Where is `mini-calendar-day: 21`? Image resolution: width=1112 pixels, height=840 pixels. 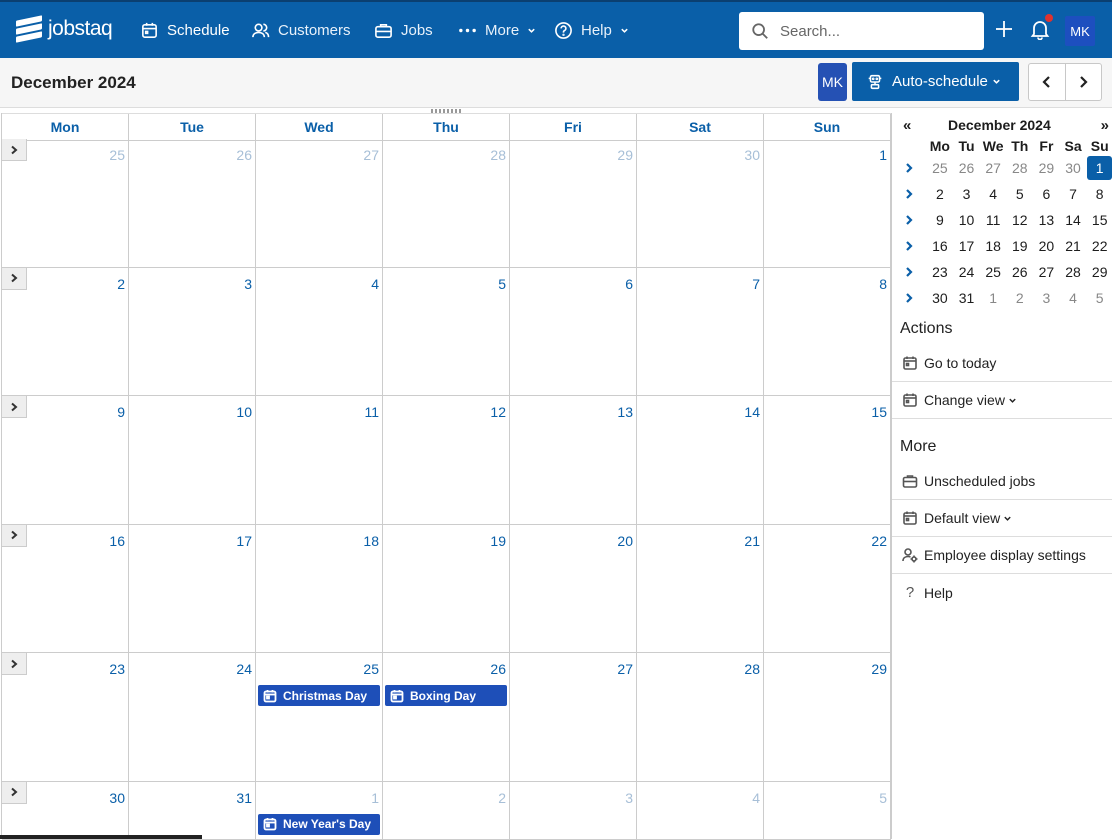
mini-calendar-day: 21 is located at coordinates (1073, 246).